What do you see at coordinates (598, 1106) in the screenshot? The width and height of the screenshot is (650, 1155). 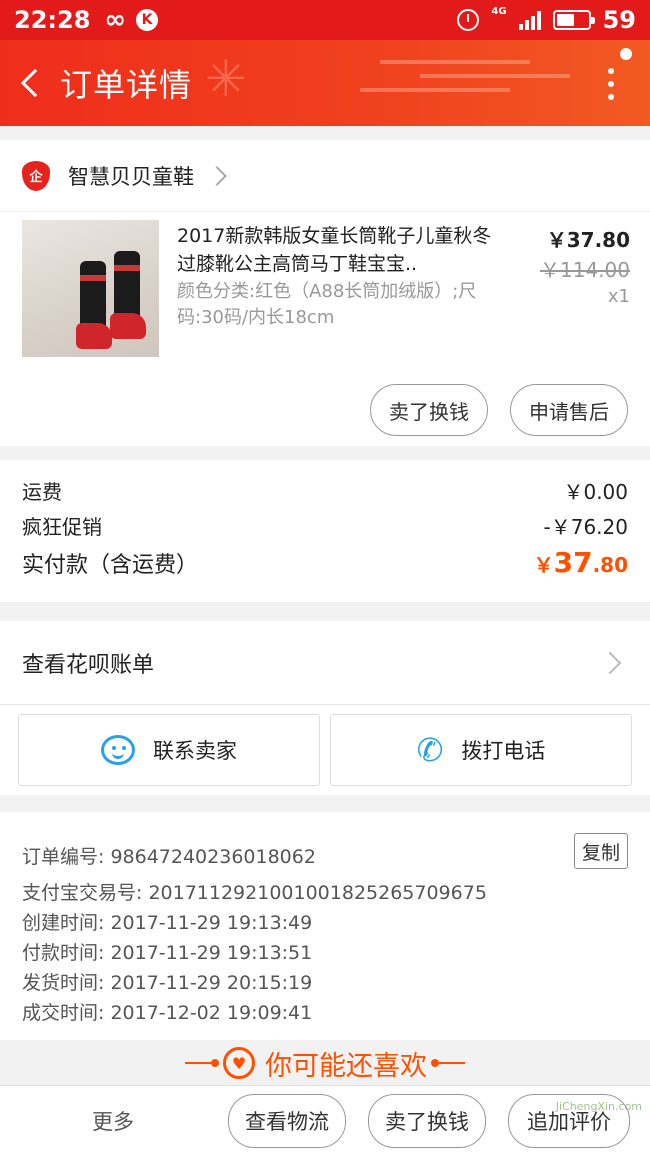 I see `watermark: JiChengXin.com` at bounding box center [598, 1106].